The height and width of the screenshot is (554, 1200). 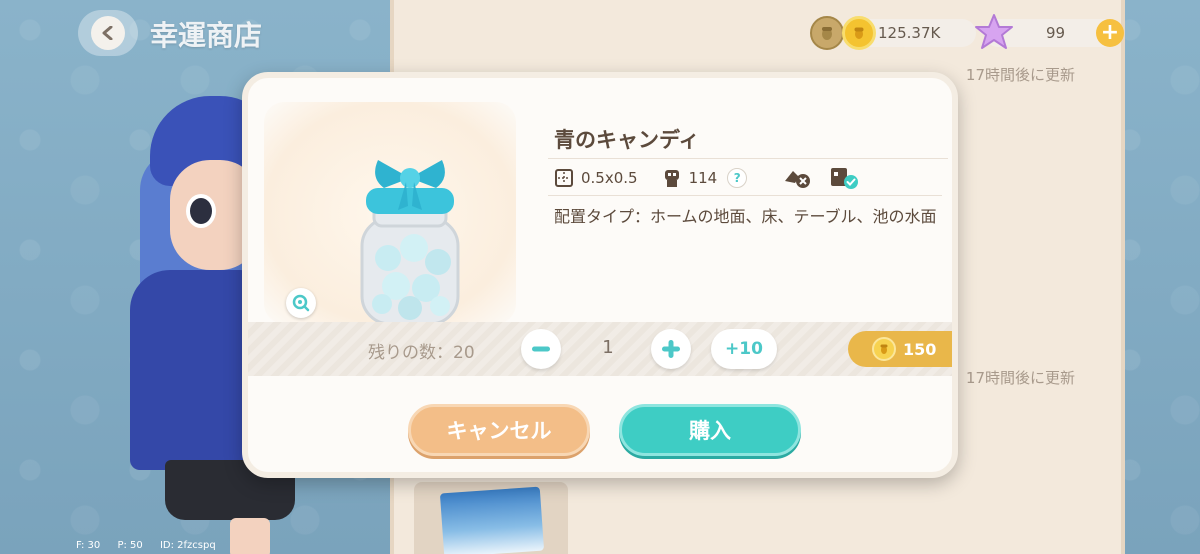 What do you see at coordinates (744, 349) in the screenshot?
I see `add-ten-button: +10` at bounding box center [744, 349].